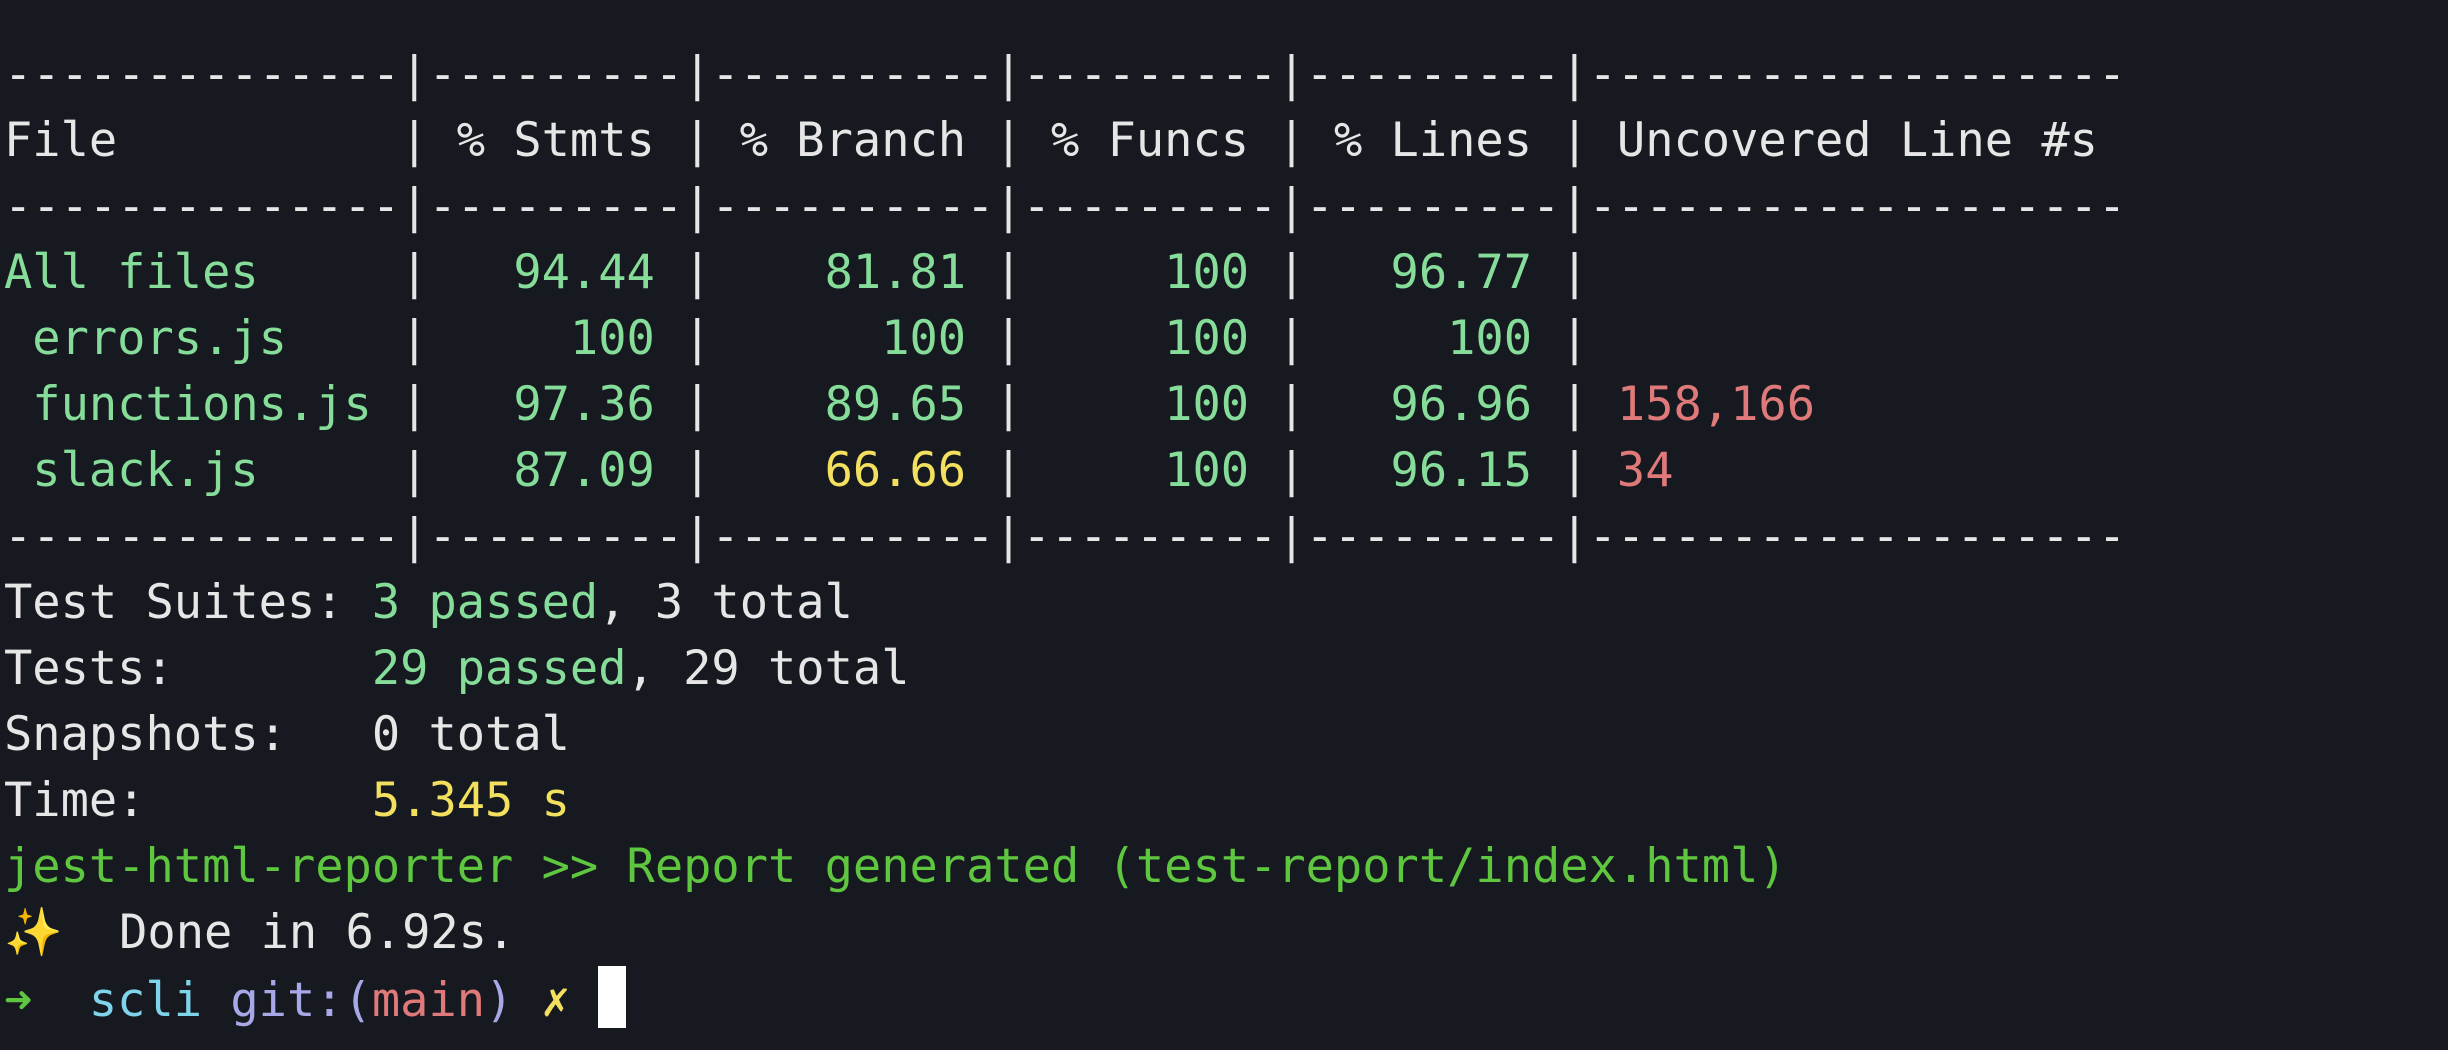 The image size is (2448, 1050). What do you see at coordinates (18, 1000) in the screenshot?
I see `prompt-arrow-icon: ➜` at bounding box center [18, 1000].